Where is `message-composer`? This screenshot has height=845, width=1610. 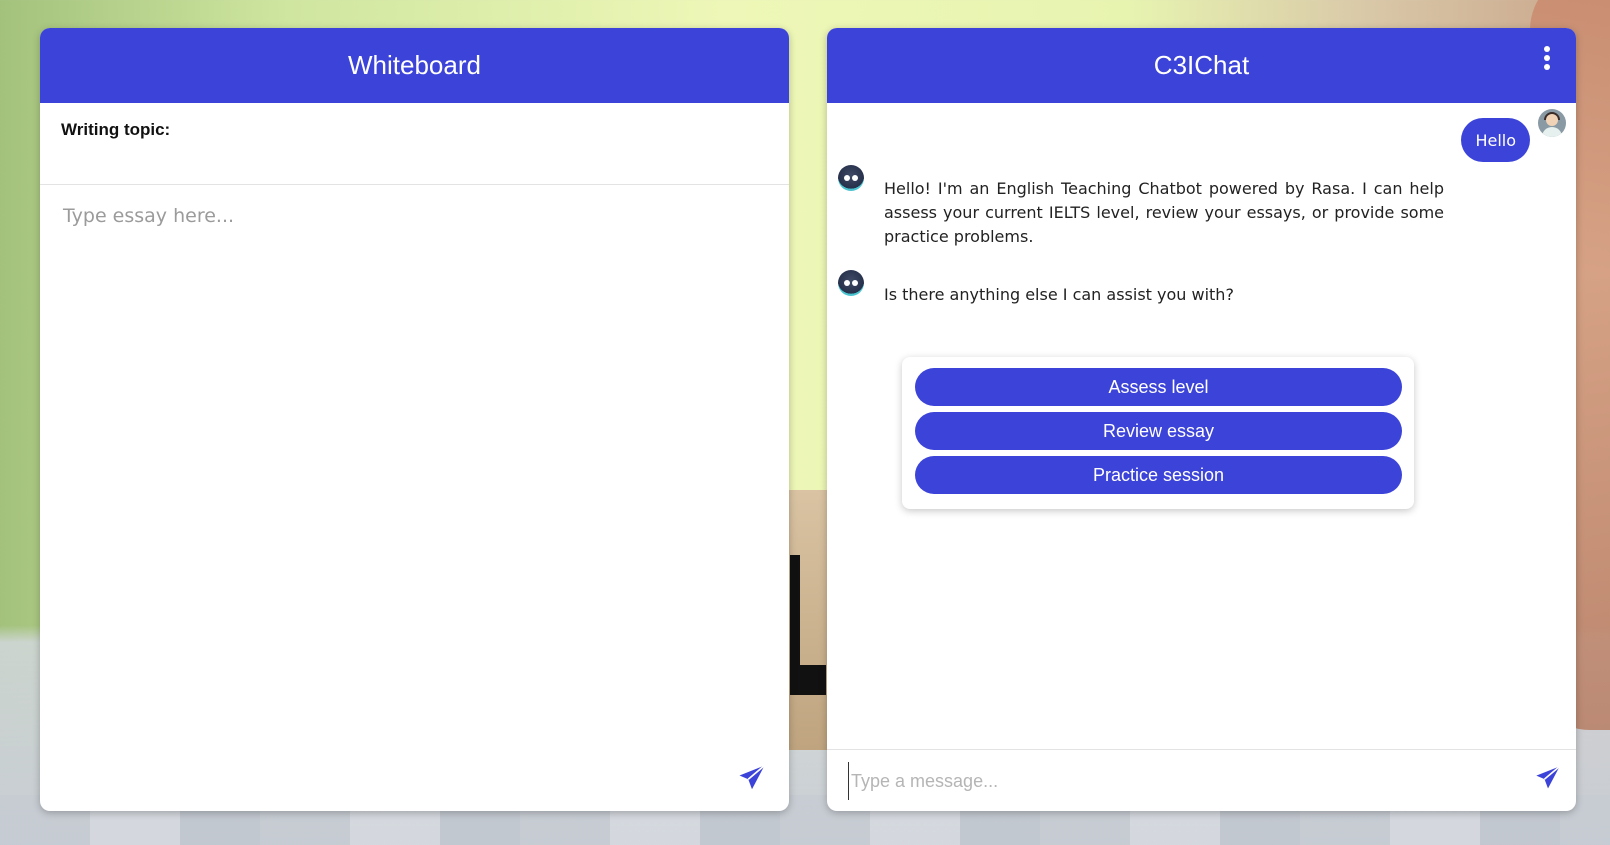 message-composer is located at coordinates (1201, 780).